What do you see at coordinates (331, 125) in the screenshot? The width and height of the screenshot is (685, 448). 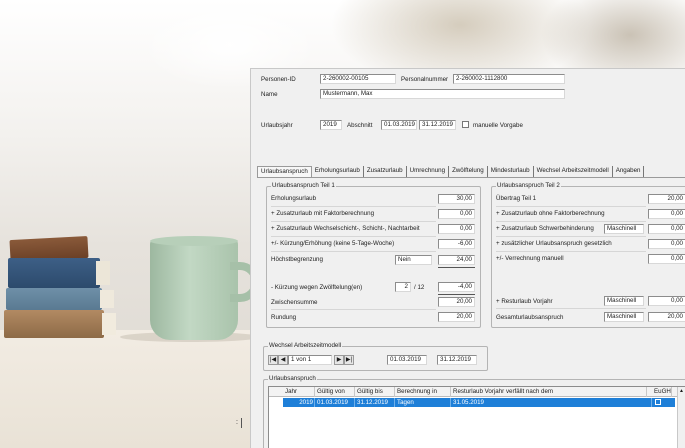 I see `urlaubsjahr-field: 2019` at bounding box center [331, 125].